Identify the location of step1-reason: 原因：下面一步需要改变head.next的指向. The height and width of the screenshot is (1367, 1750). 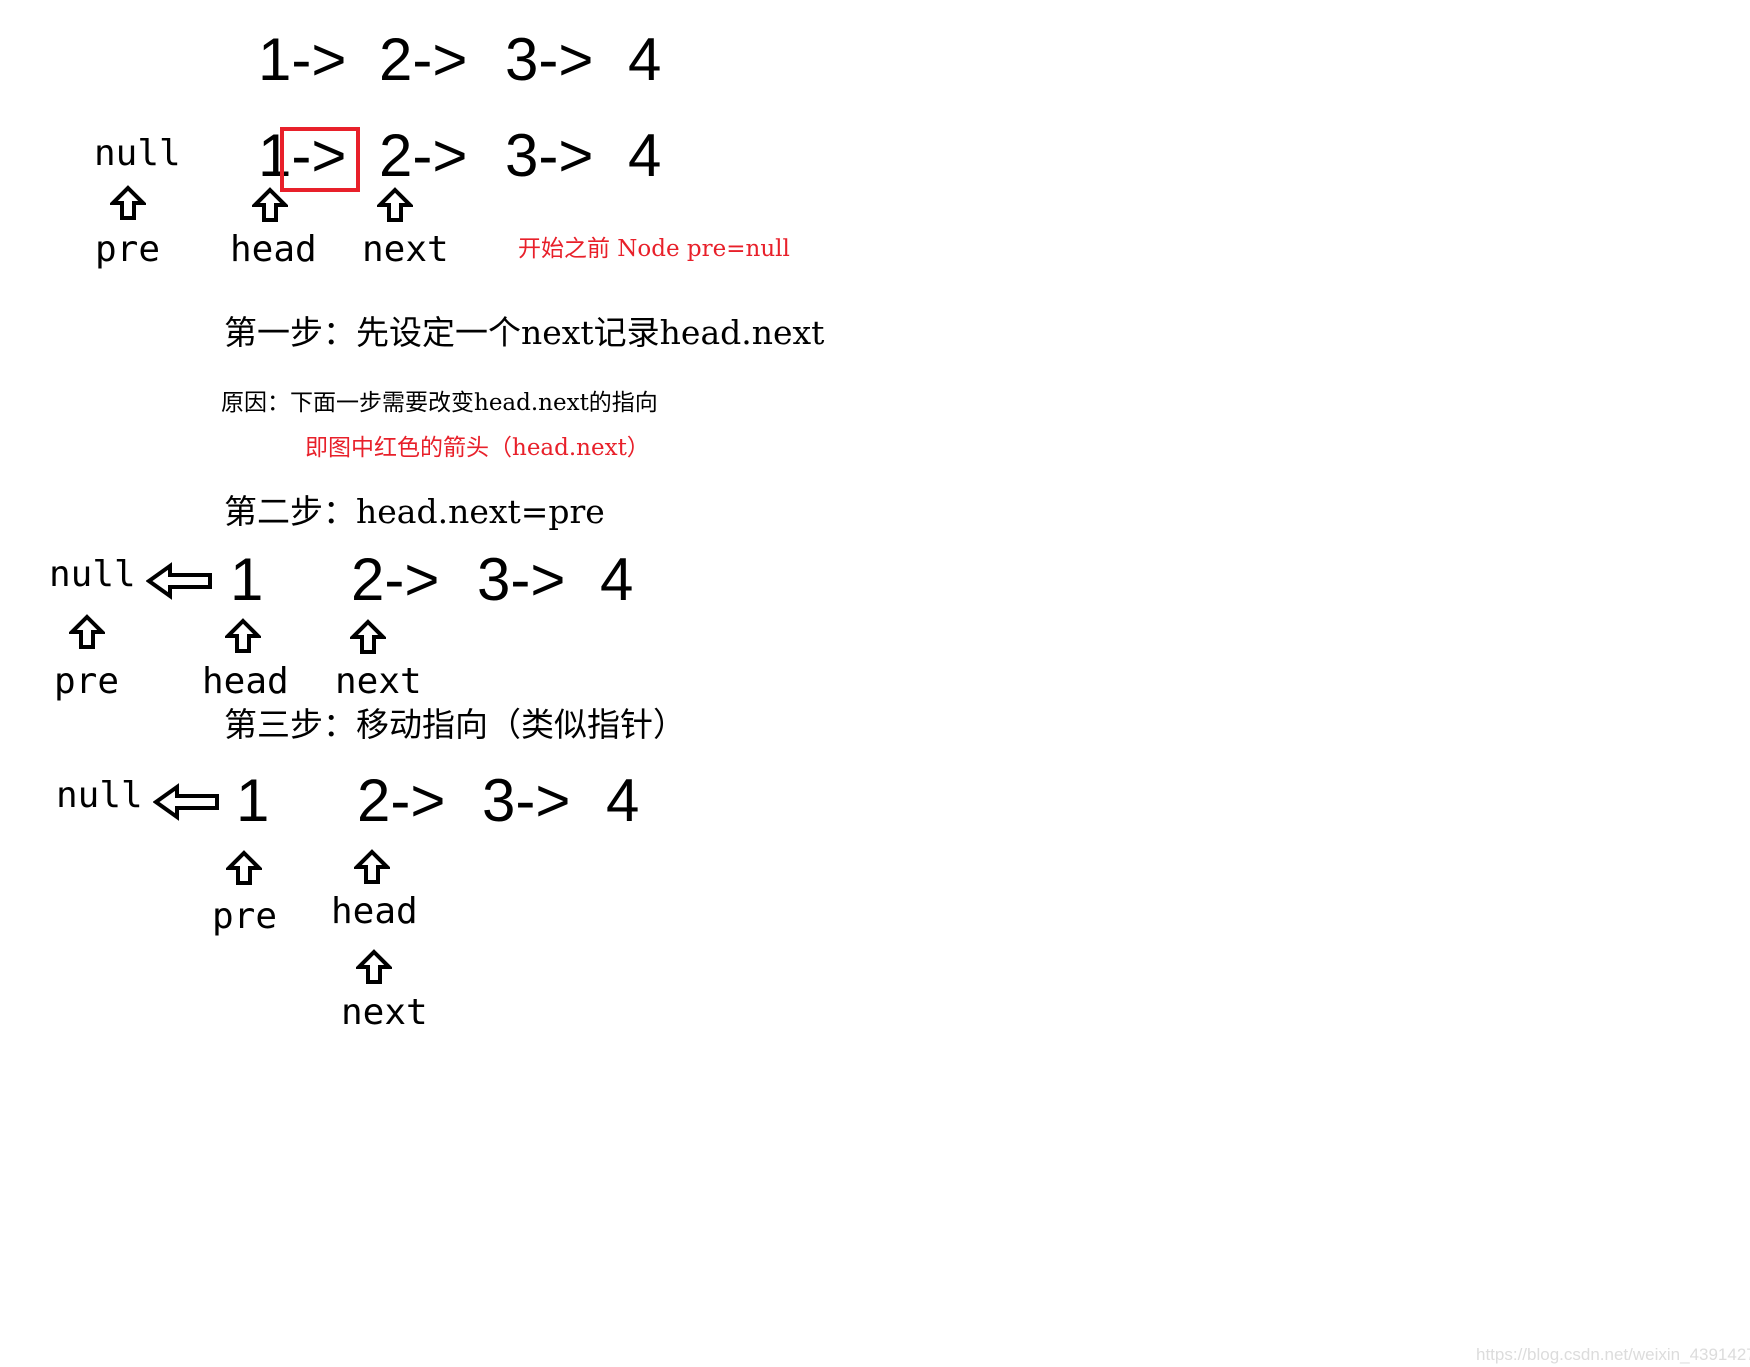
(439, 403).